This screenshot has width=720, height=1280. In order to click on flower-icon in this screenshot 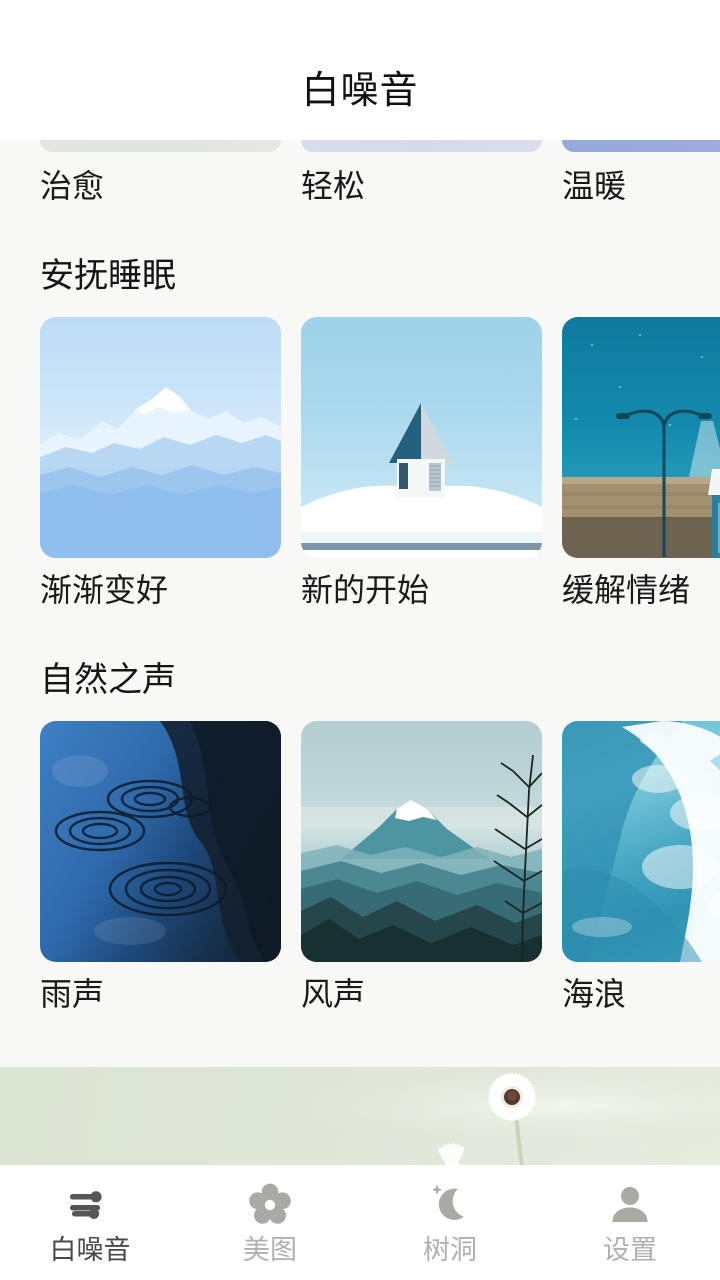, I will do `click(270, 1205)`.